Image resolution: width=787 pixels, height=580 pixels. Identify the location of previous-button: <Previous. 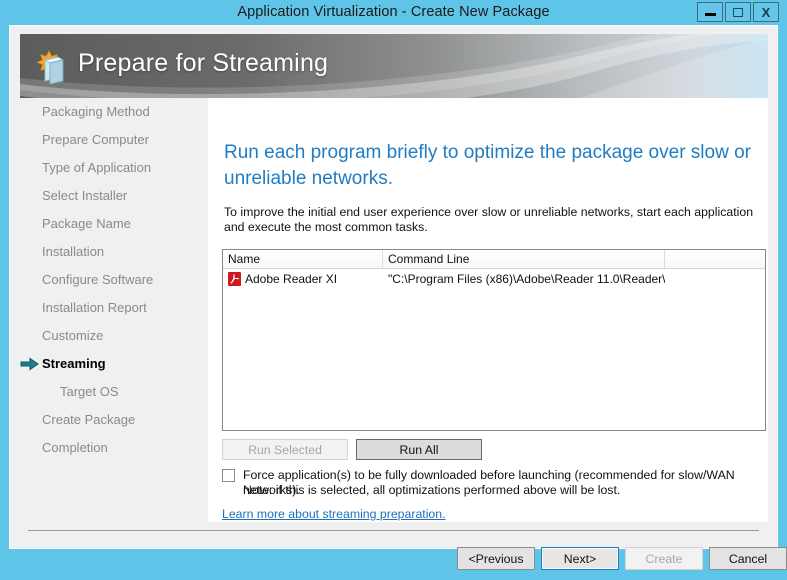
(496, 558).